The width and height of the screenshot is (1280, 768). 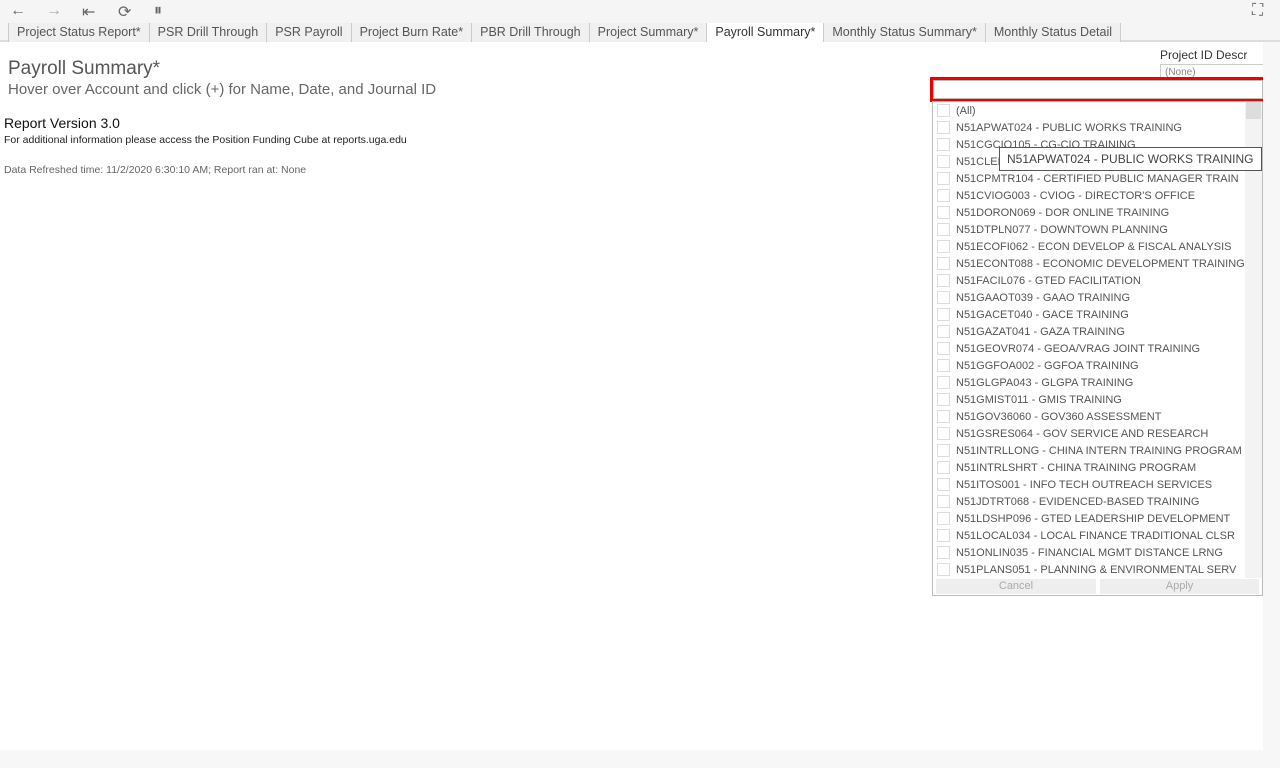 What do you see at coordinates (124, 12) in the screenshot?
I see `refresh-data-icon: ⟳` at bounding box center [124, 12].